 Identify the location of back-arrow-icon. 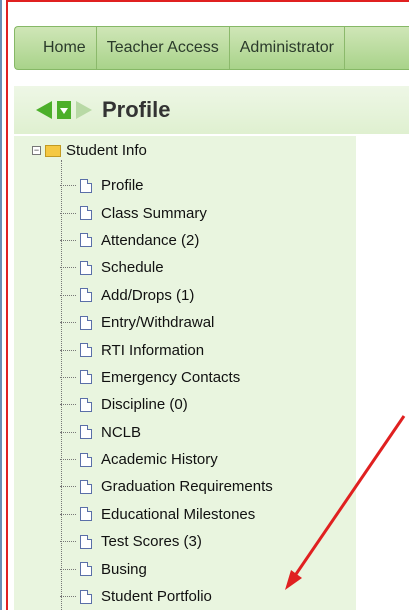
(44, 110).